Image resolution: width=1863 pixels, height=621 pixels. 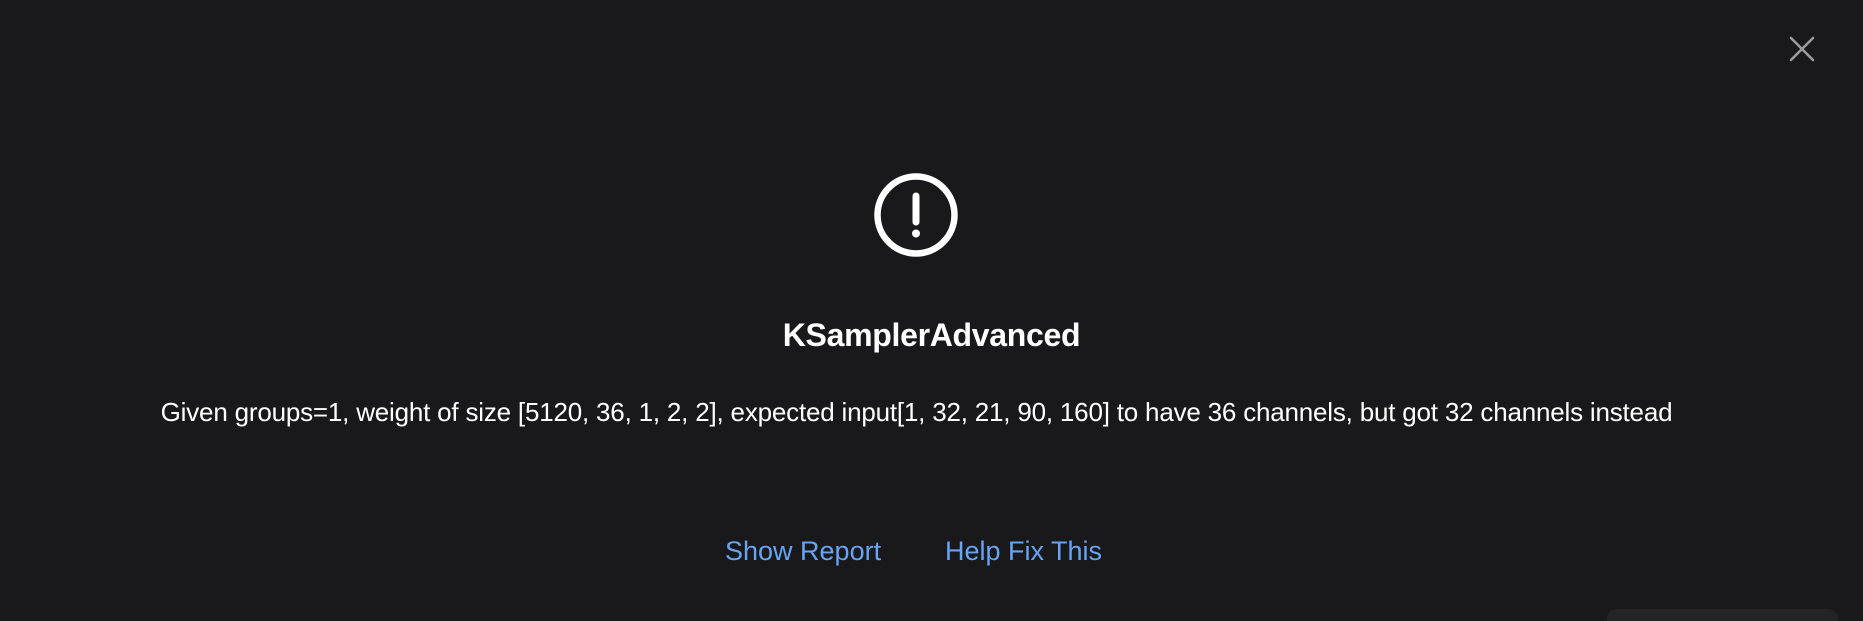 I want to click on close-button, so click(x=1802, y=49).